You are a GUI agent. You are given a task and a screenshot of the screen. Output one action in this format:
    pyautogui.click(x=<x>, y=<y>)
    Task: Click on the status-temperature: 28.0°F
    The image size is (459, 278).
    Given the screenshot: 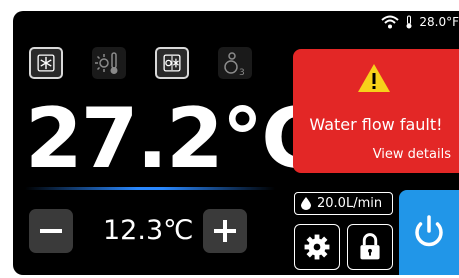 What is the action you would take?
    pyautogui.click(x=439, y=22)
    